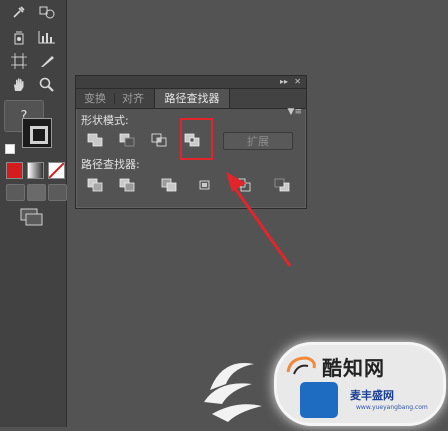 Image resolution: width=448 pixels, height=431 pixels. I want to click on divide-icon, so click(95, 185).